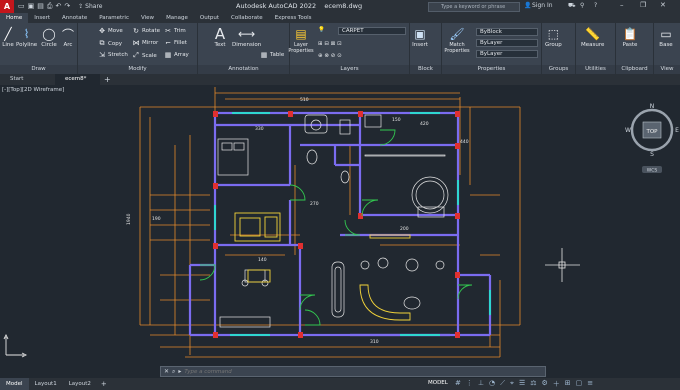 Image resolution: width=680 pixels, height=390 pixels. What do you see at coordinates (21, 6) in the screenshot?
I see `open-icon: ▭` at bounding box center [21, 6].